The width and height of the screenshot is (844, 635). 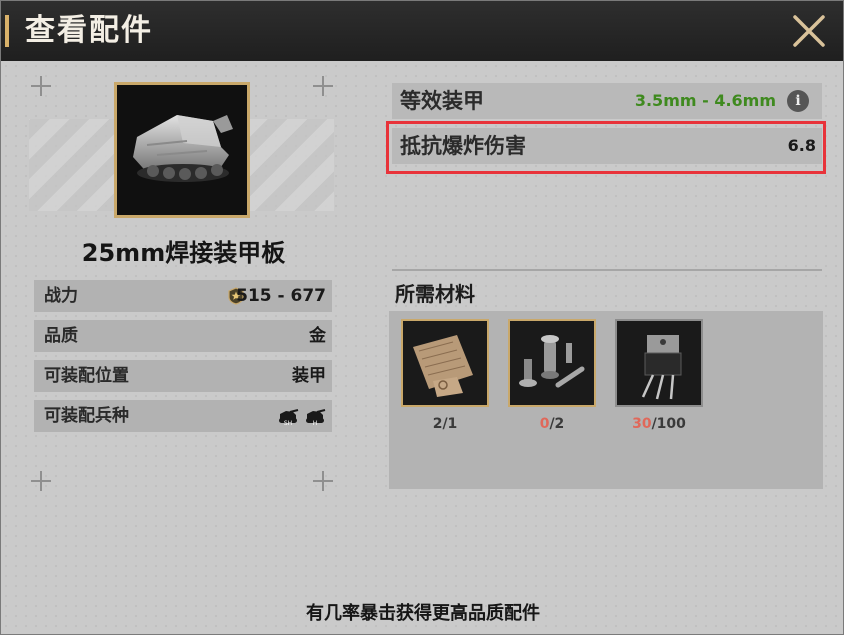 I want to click on stat-value: 装甲, so click(x=309, y=376).